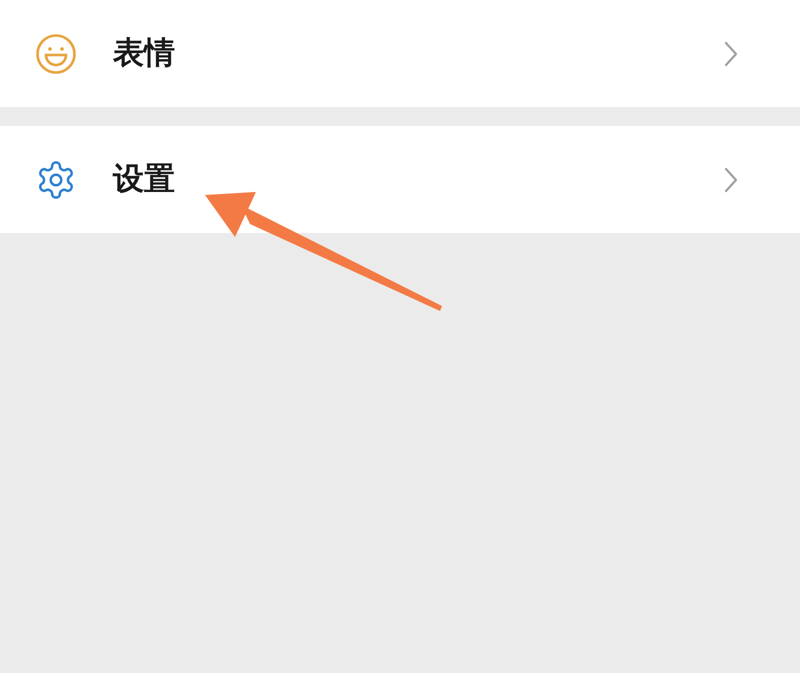 The image size is (800, 673). What do you see at coordinates (56, 53) in the screenshot?
I see `smiley-icon` at bounding box center [56, 53].